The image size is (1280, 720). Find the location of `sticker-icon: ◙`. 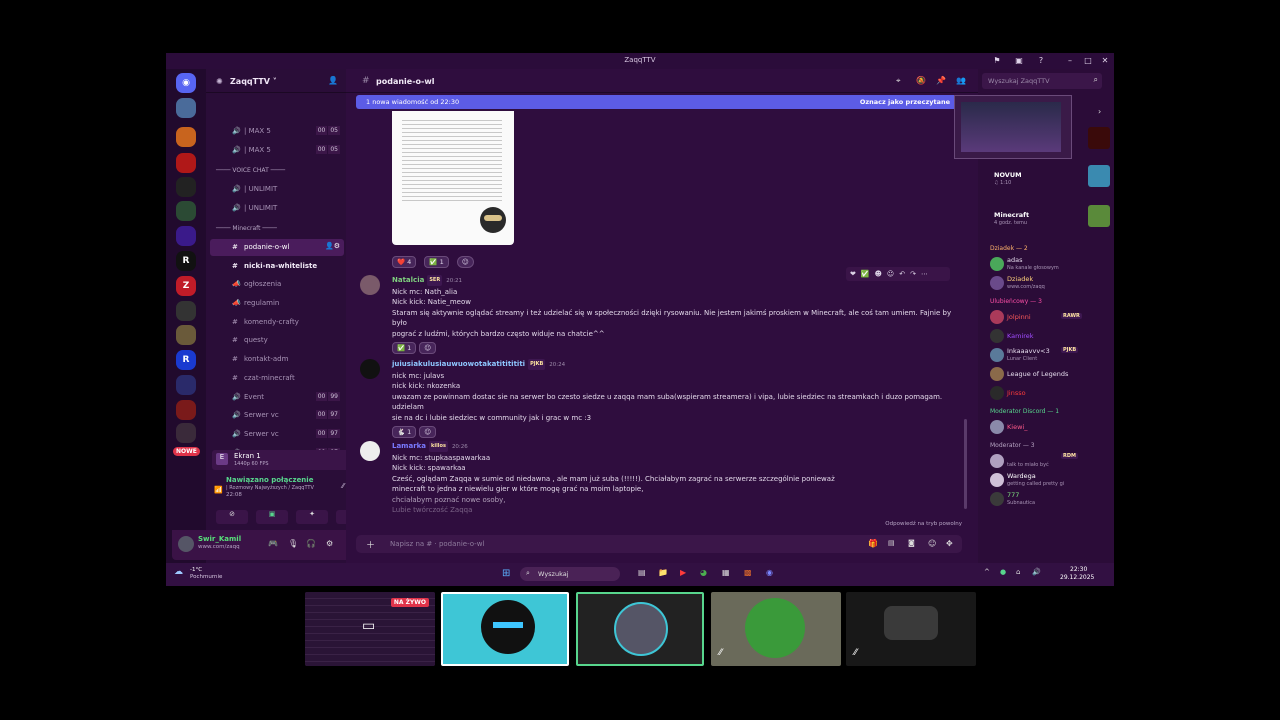

sticker-icon: ◙ is located at coordinates (911, 543).